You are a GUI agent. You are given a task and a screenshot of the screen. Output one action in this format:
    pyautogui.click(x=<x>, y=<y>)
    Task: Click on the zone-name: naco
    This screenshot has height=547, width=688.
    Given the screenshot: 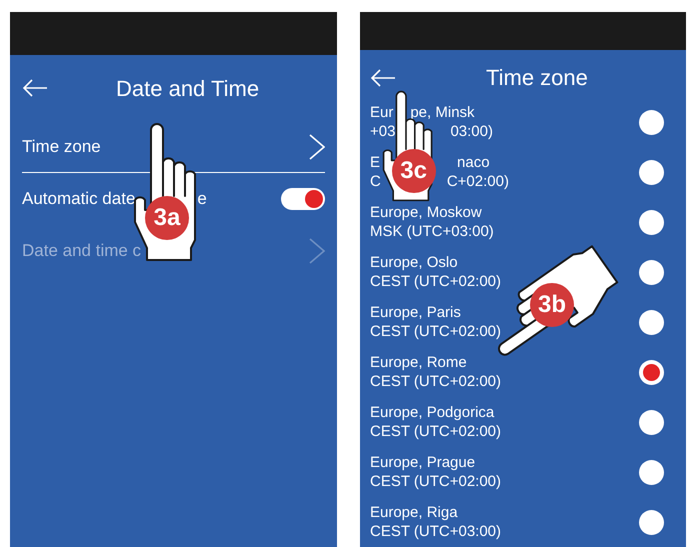 What is the action you would take?
    pyautogui.click(x=473, y=162)
    